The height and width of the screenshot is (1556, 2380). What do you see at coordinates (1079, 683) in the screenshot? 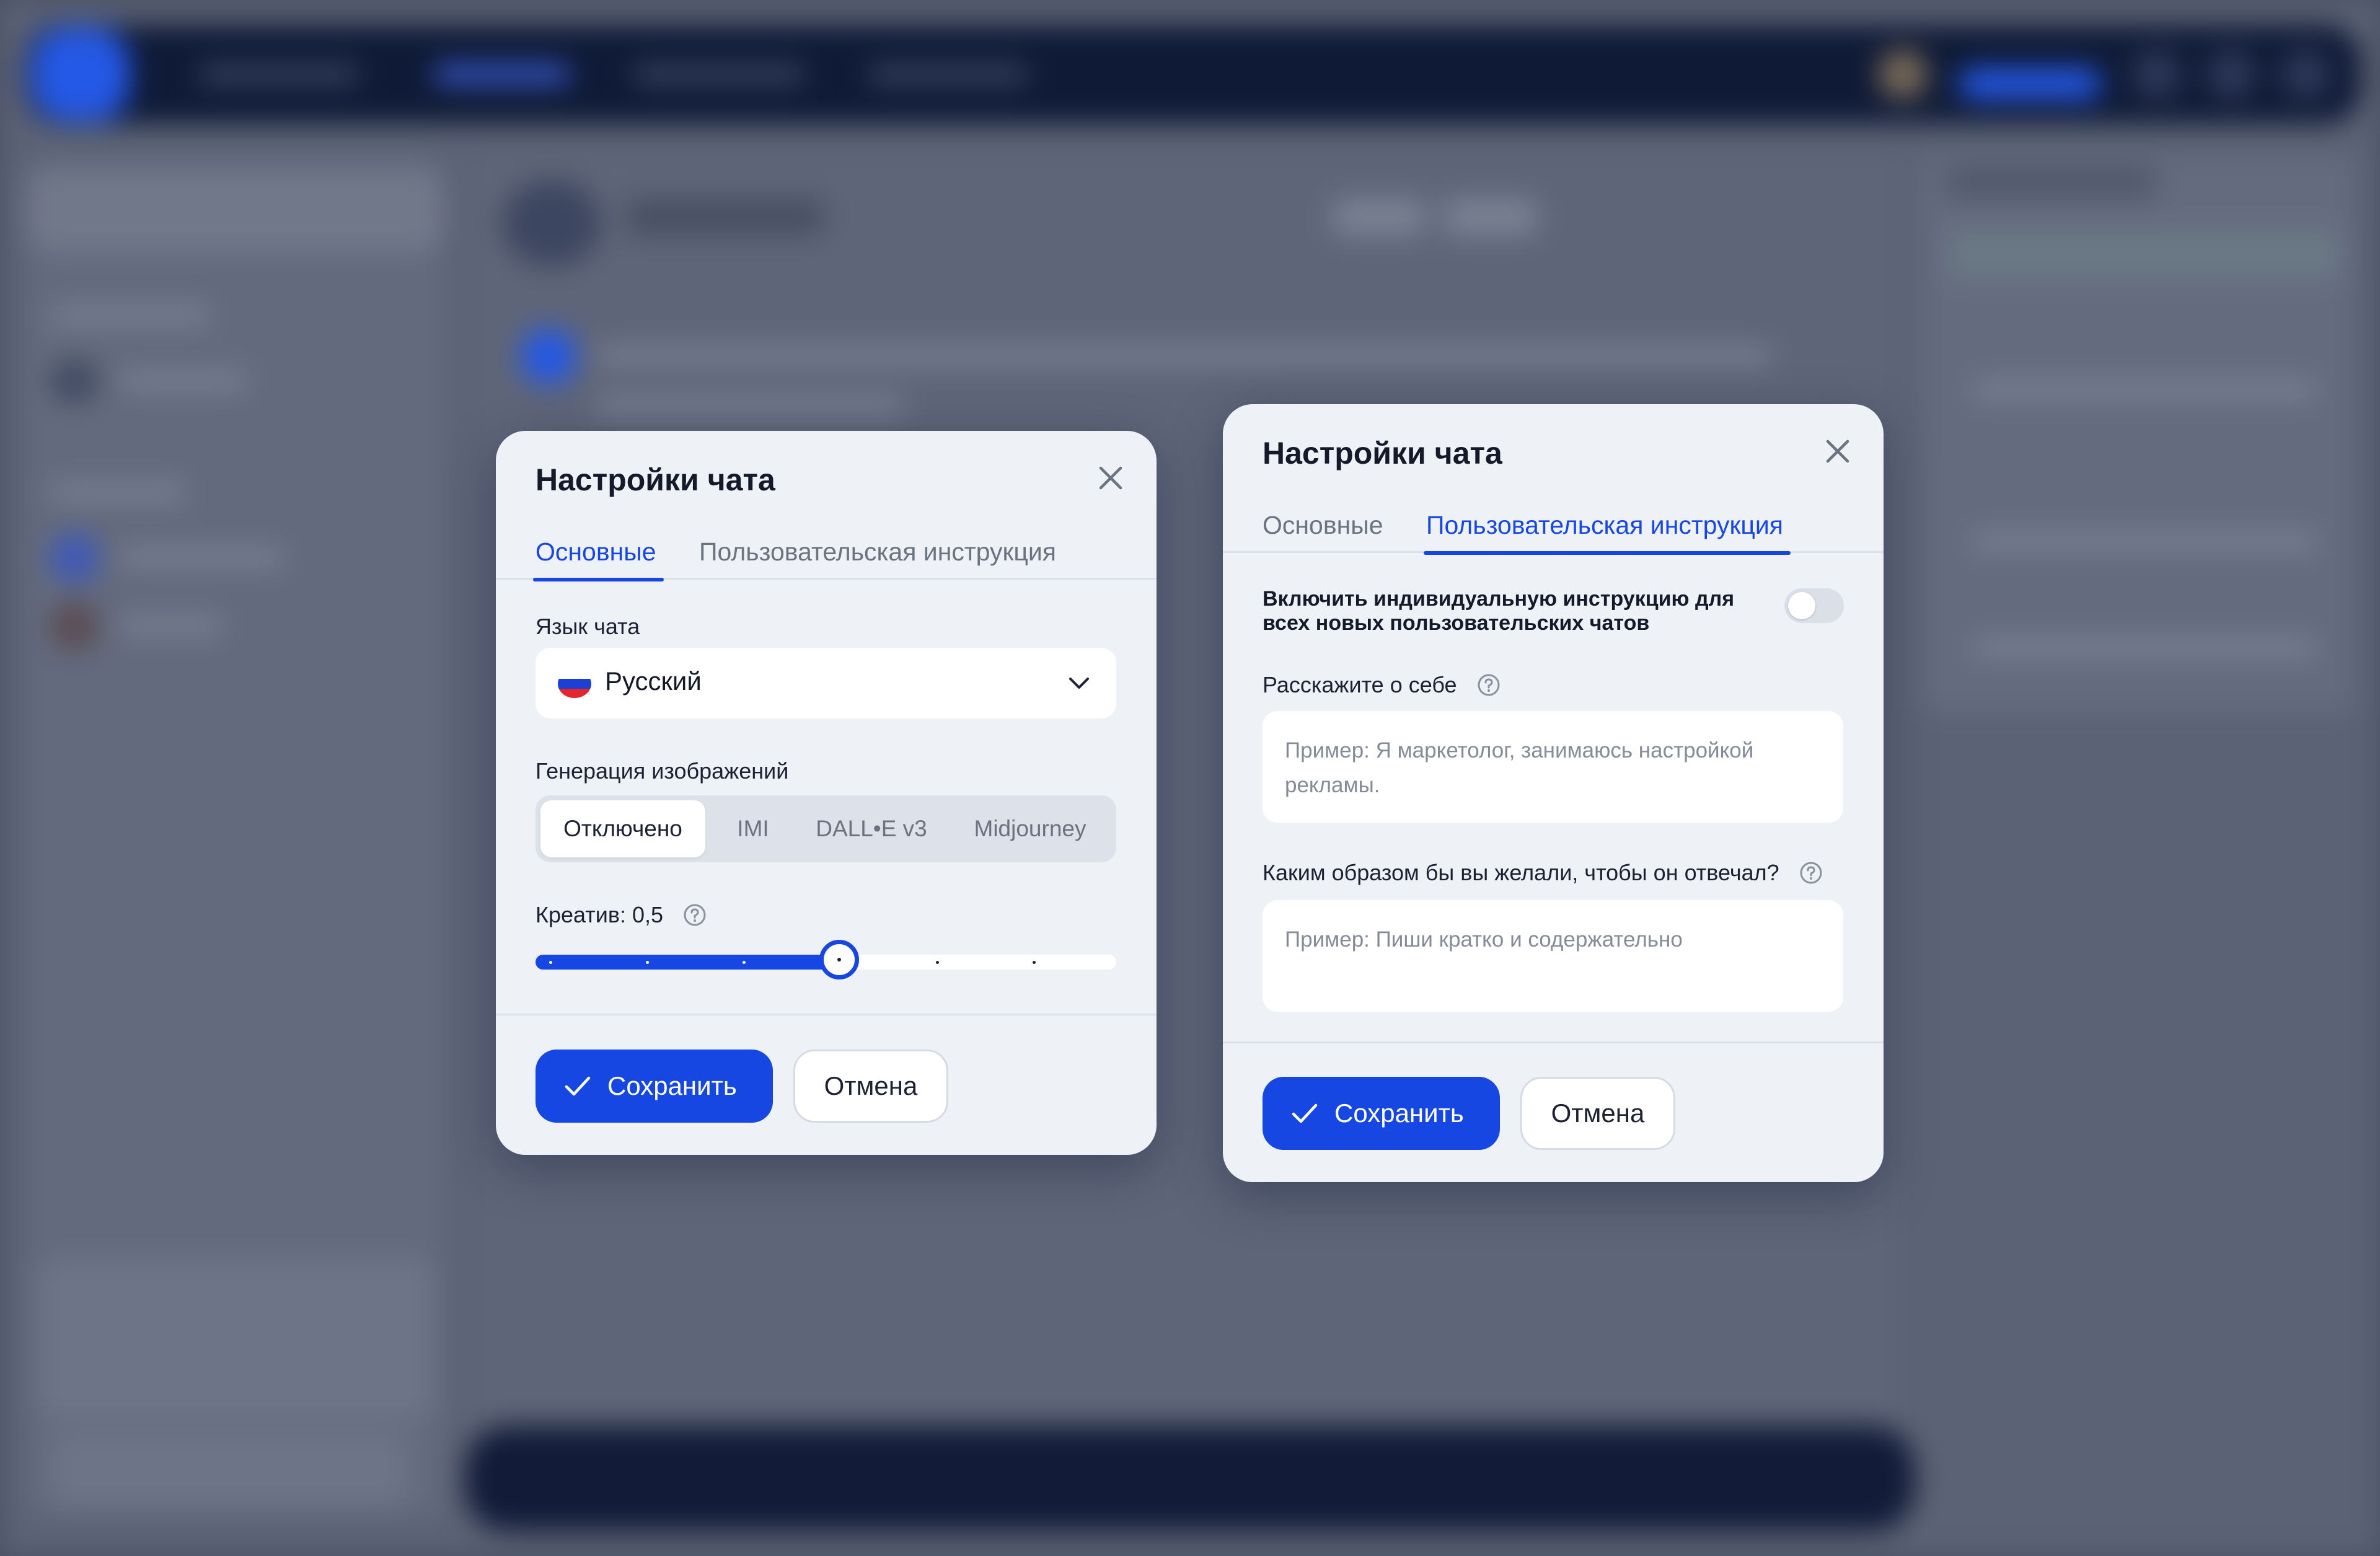
I see `chevron-down-icon` at bounding box center [1079, 683].